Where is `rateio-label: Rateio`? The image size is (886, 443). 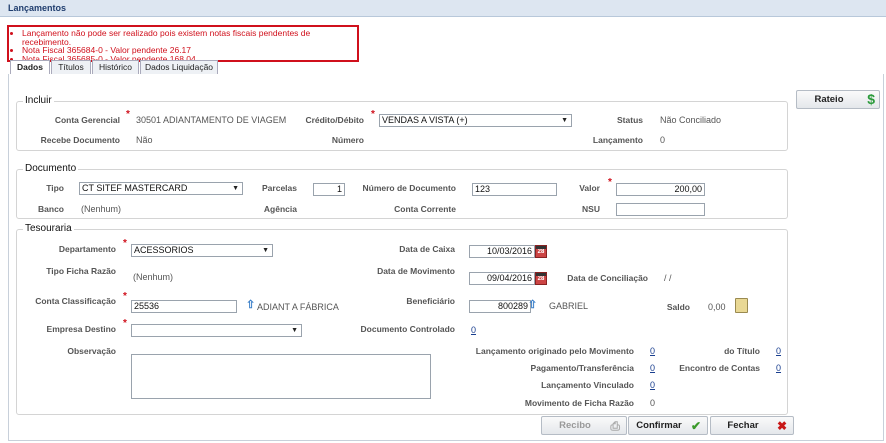
rateio-label: Rateio is located at coordinates (829, 99).